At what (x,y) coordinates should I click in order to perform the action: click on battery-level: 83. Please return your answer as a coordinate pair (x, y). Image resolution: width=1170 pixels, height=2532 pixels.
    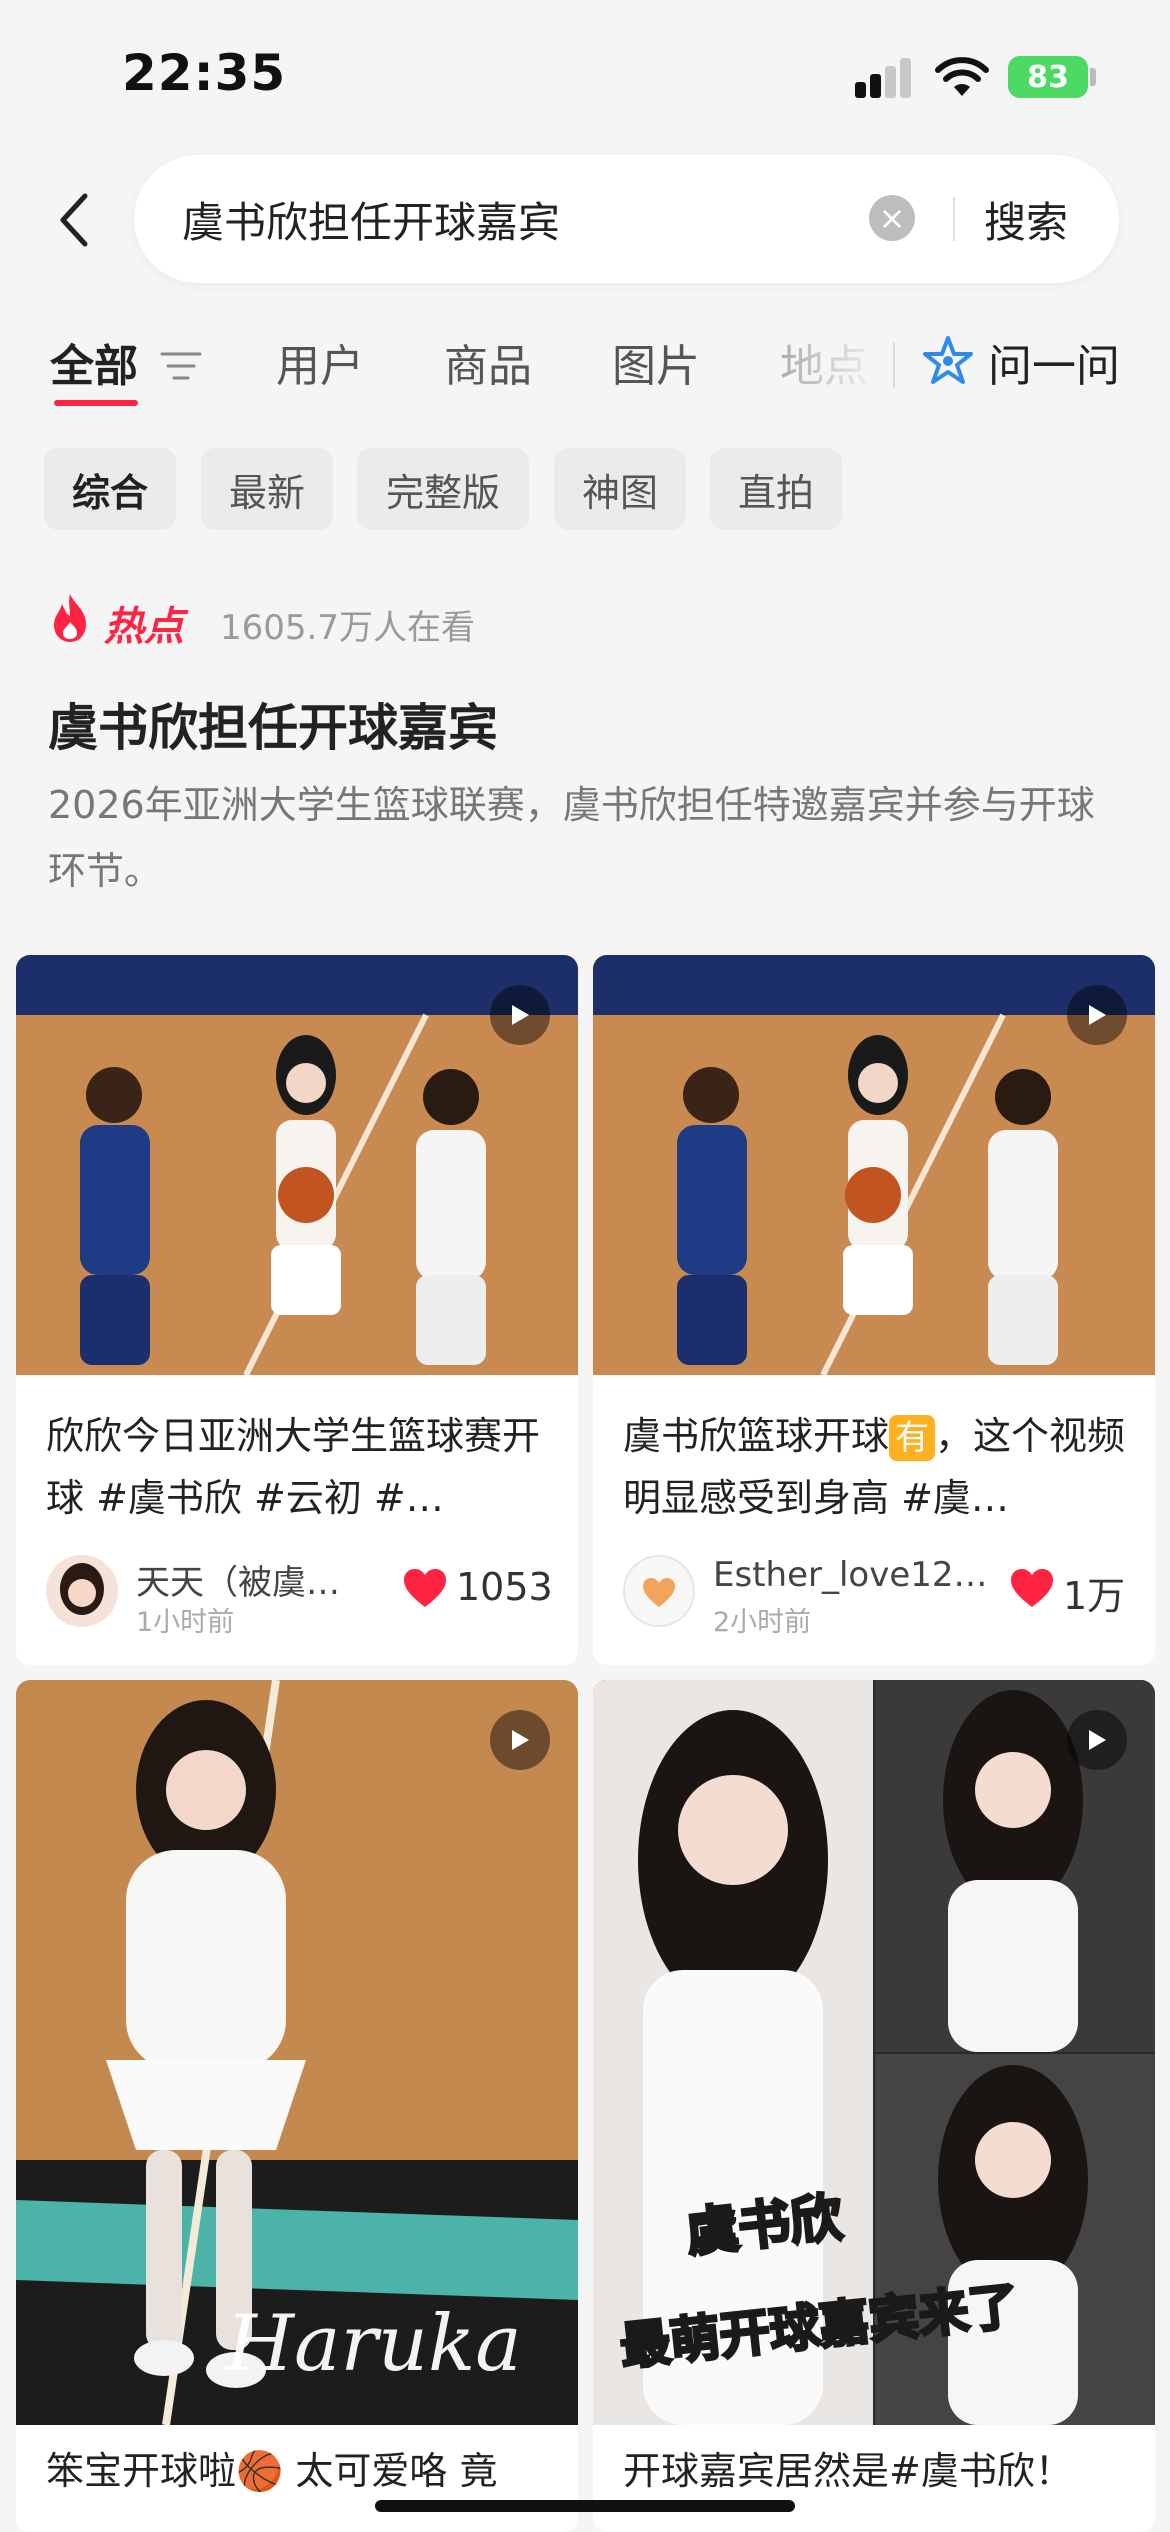
    Looking at the image, I should click on (1048, 77).